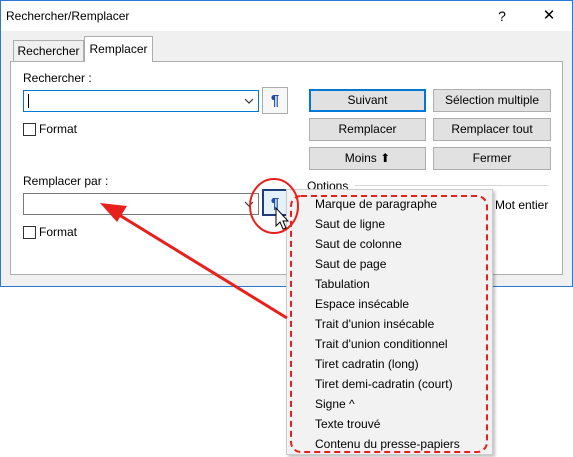 The width and height of the screenshot is (573, 457). What do you see at coordinates (66, 181) in the screenshot?
I see `replace-label: Remplacer par :` at bounding box center [66, 181].